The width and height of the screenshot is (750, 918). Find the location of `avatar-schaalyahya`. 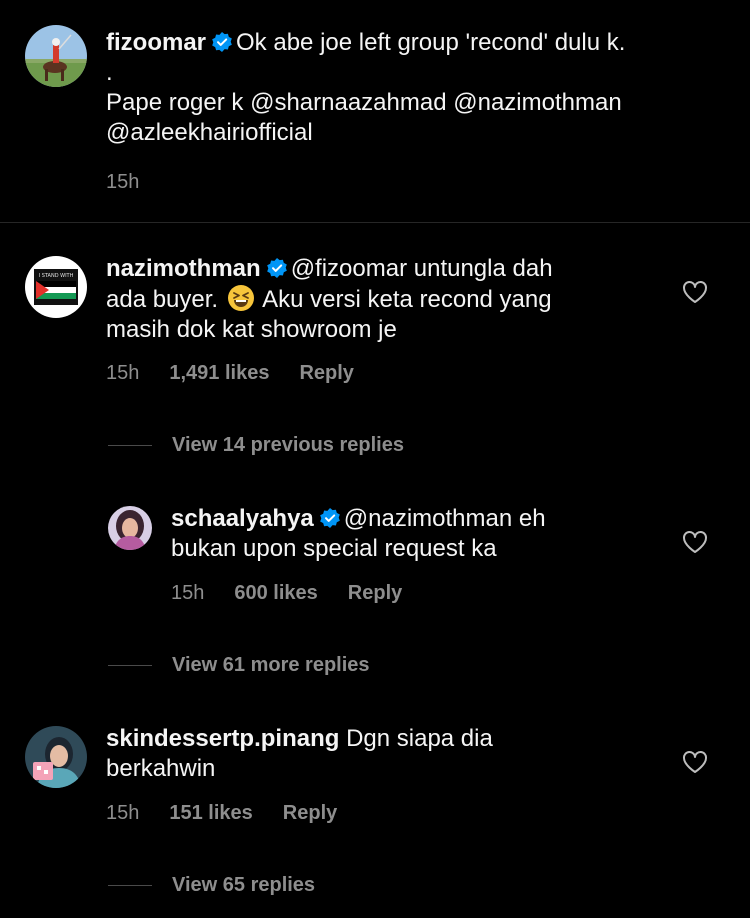

avatar-schaalyahya is located at coordinates (130, 528).